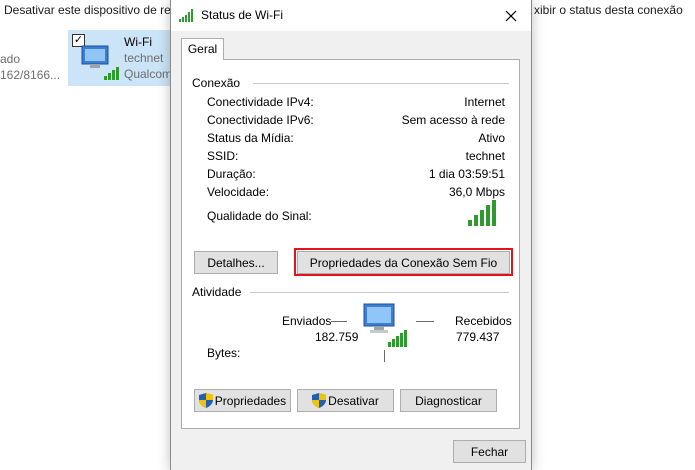 The height and width of the screenshot is (470, 695). I want to click on close-button, so click(511, 15).